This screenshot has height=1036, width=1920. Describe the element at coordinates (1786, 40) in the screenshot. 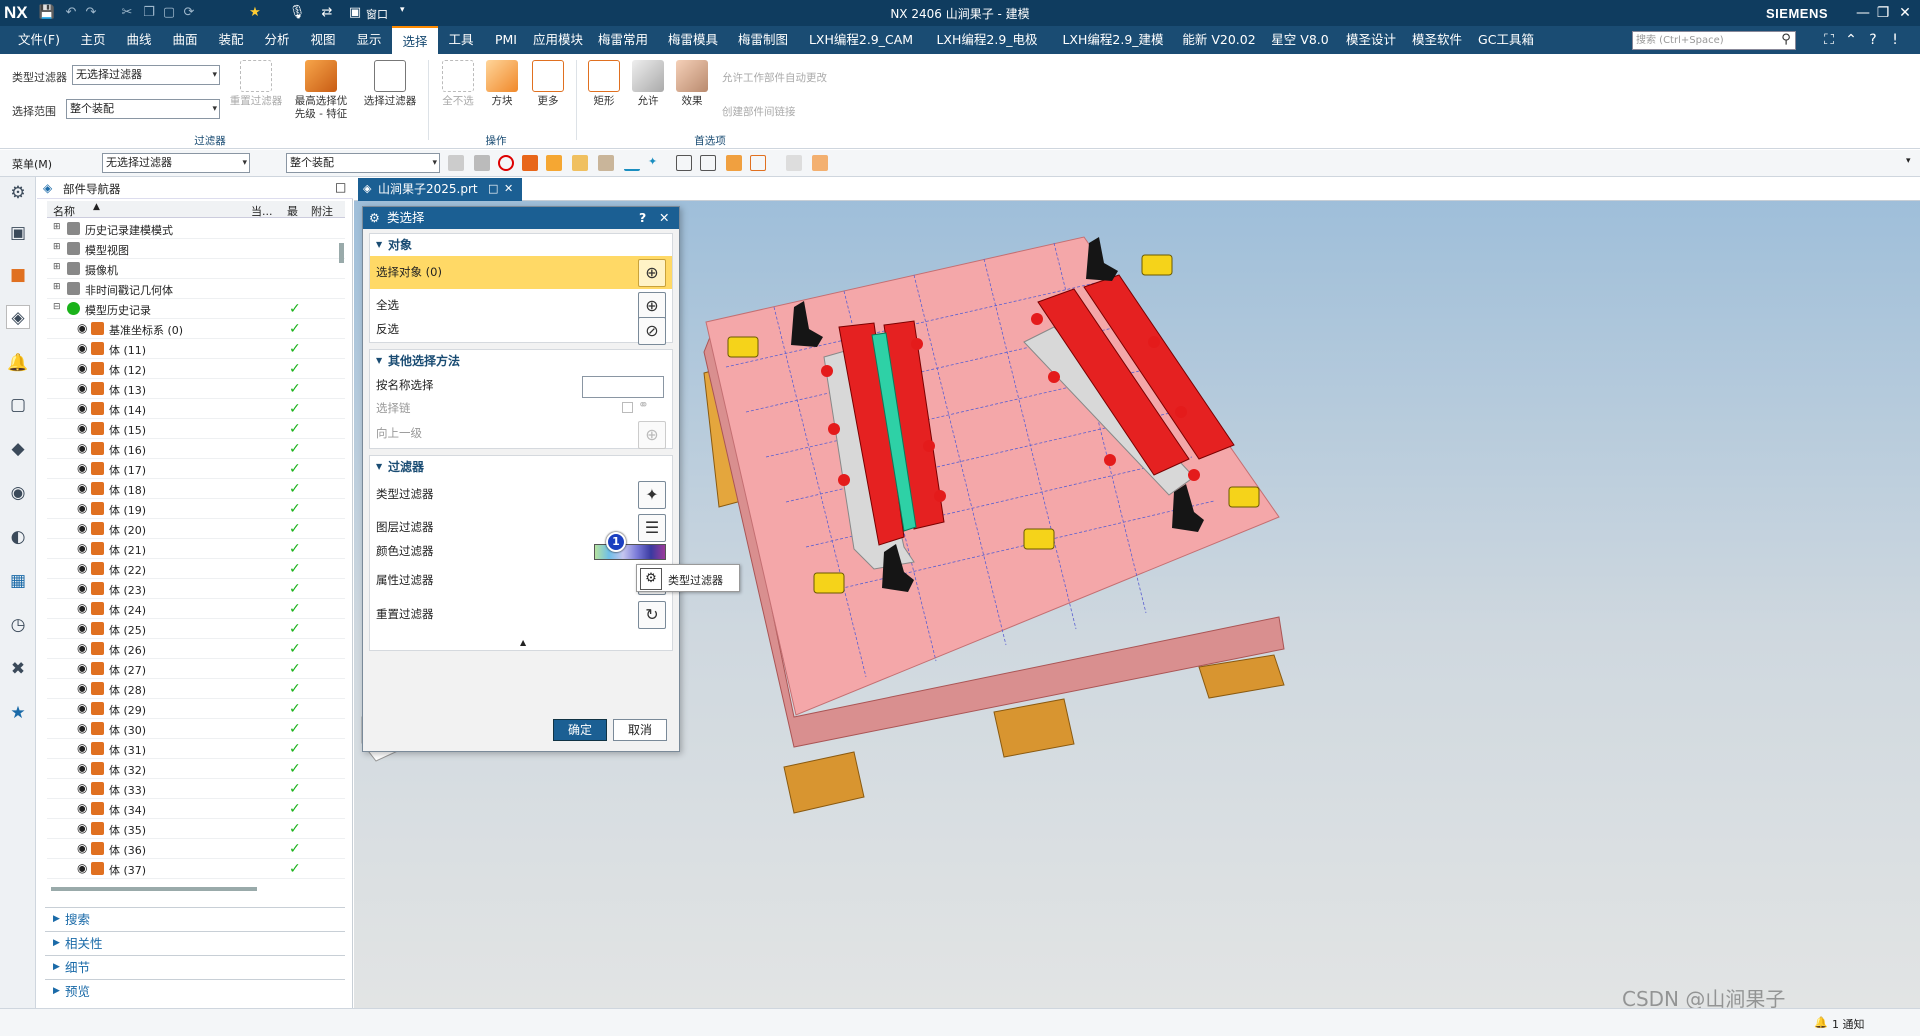

I see `search-icon: ⚲` at that location.